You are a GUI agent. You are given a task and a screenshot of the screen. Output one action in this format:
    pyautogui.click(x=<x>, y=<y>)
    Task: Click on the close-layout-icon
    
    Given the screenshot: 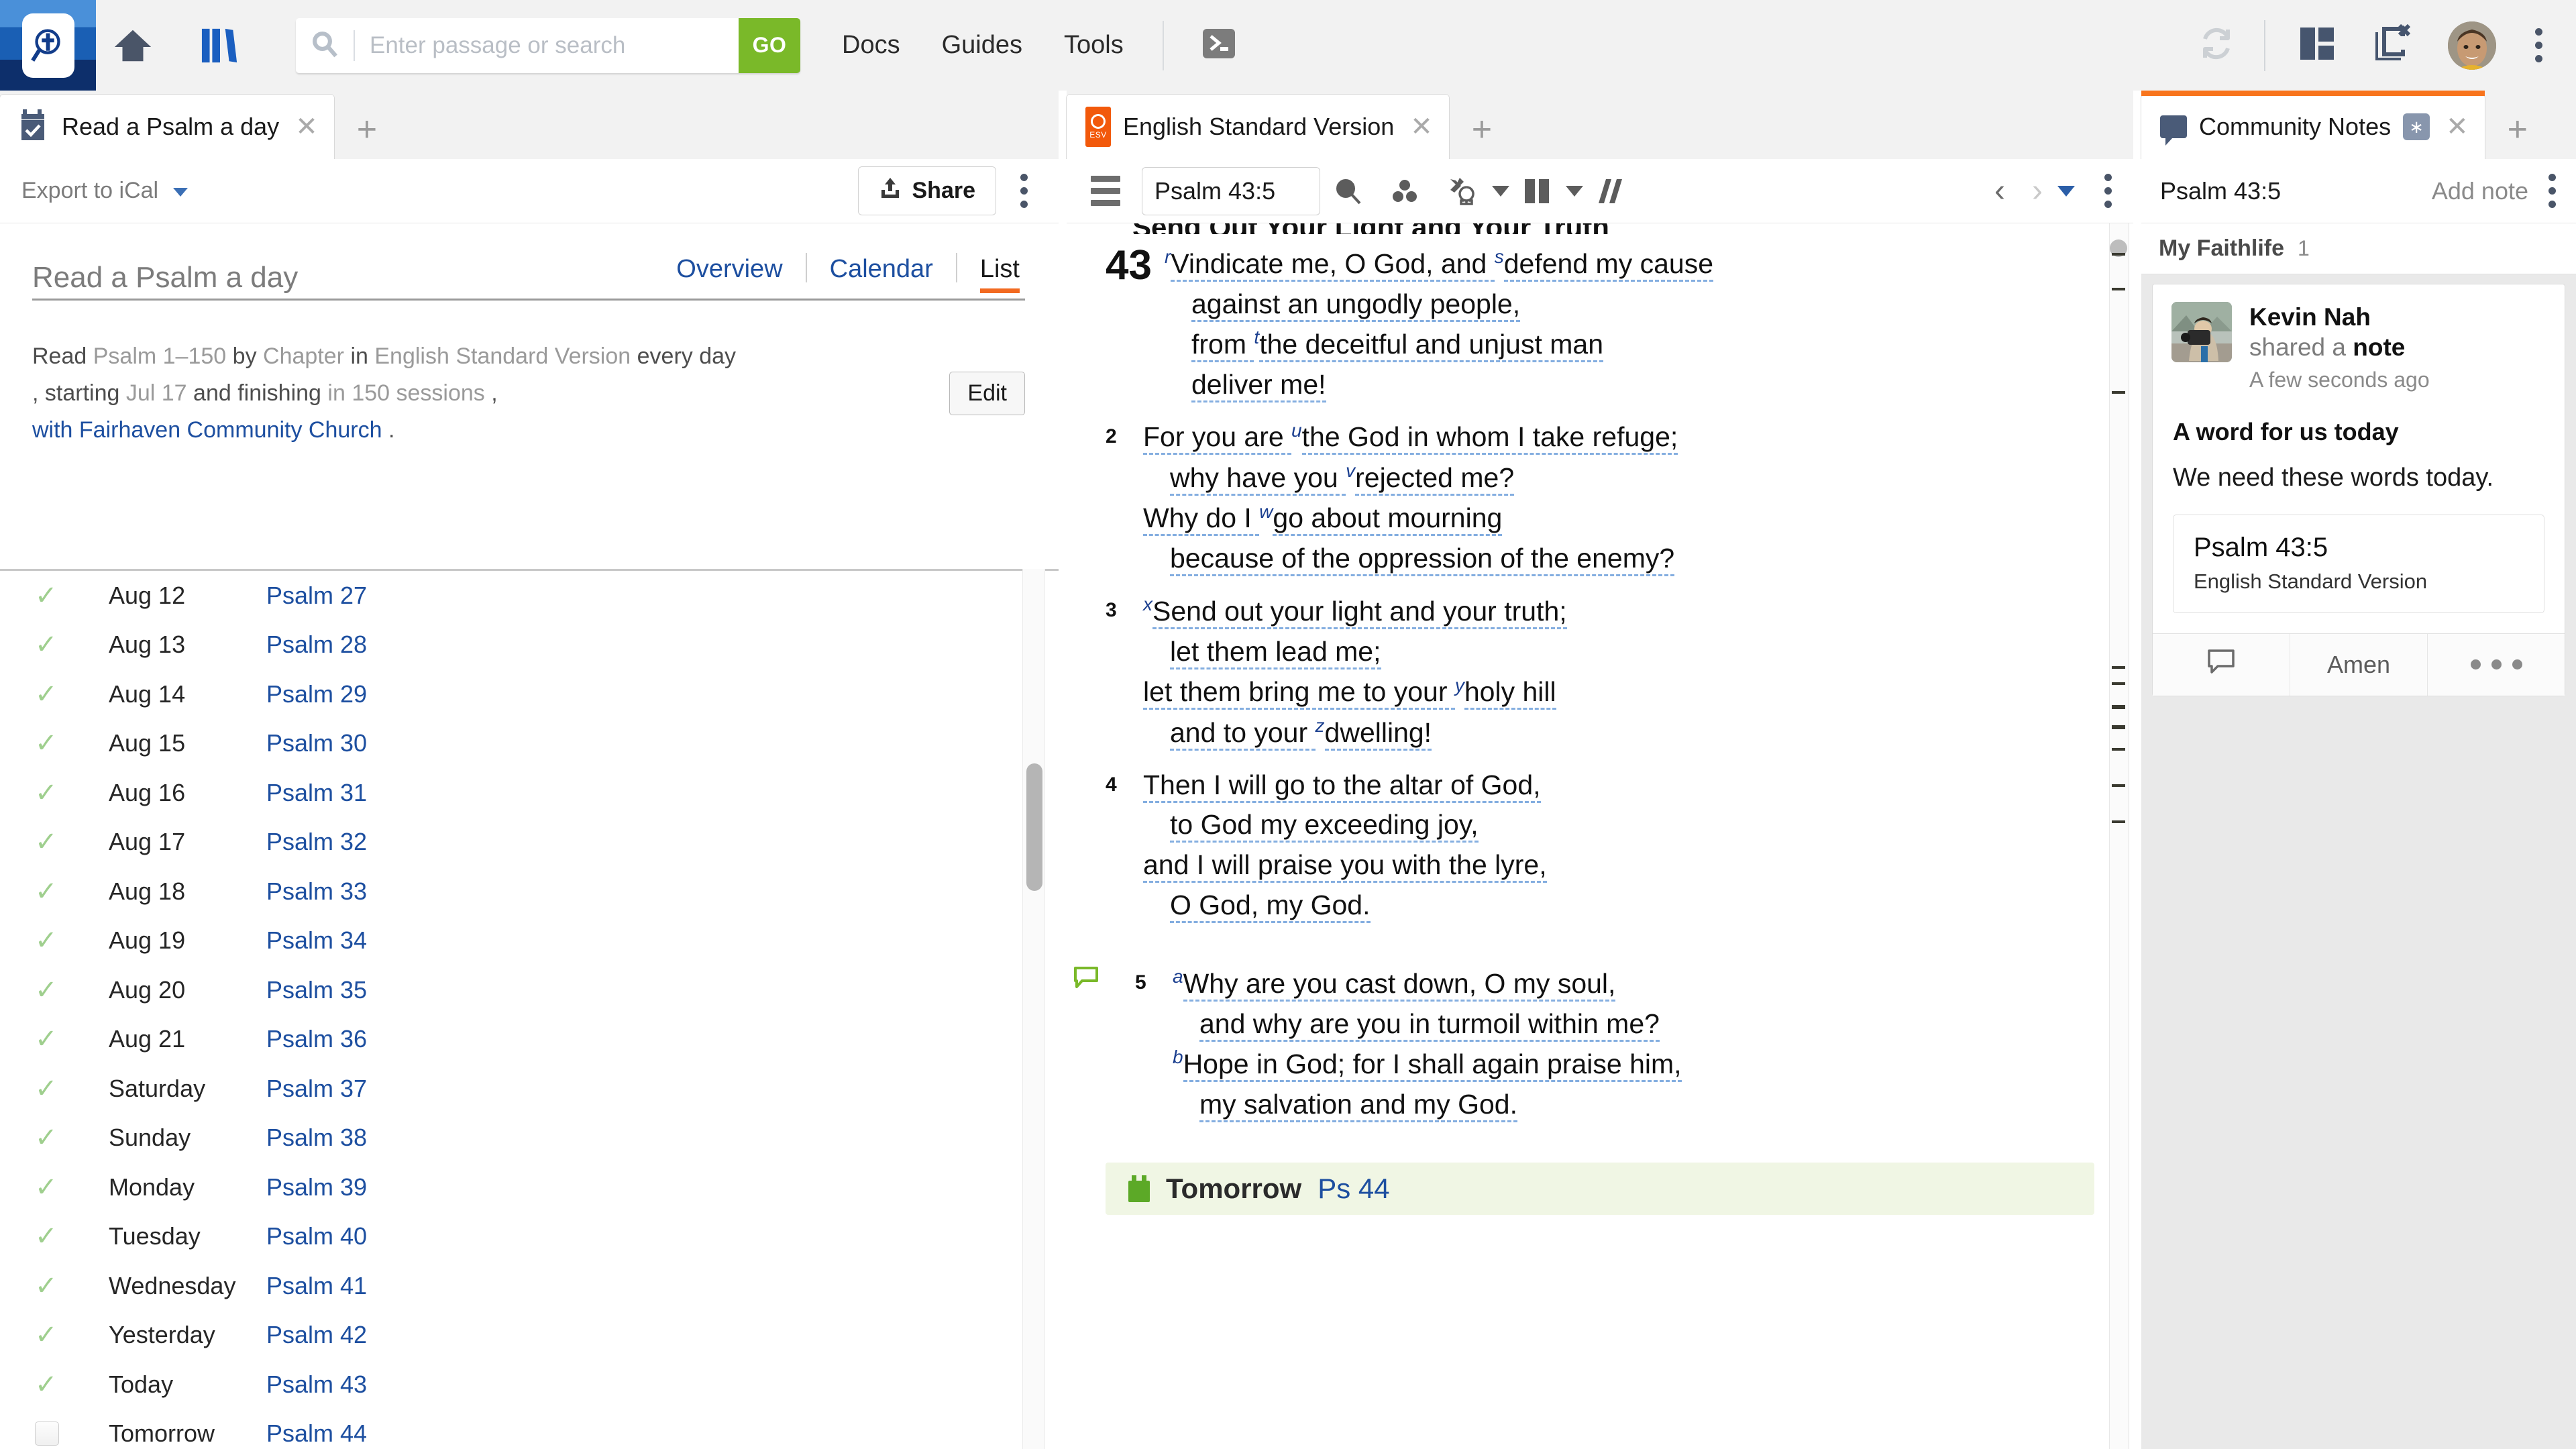 What is the action you would take?
    pyautogui.click(x=2392, y=44)
    